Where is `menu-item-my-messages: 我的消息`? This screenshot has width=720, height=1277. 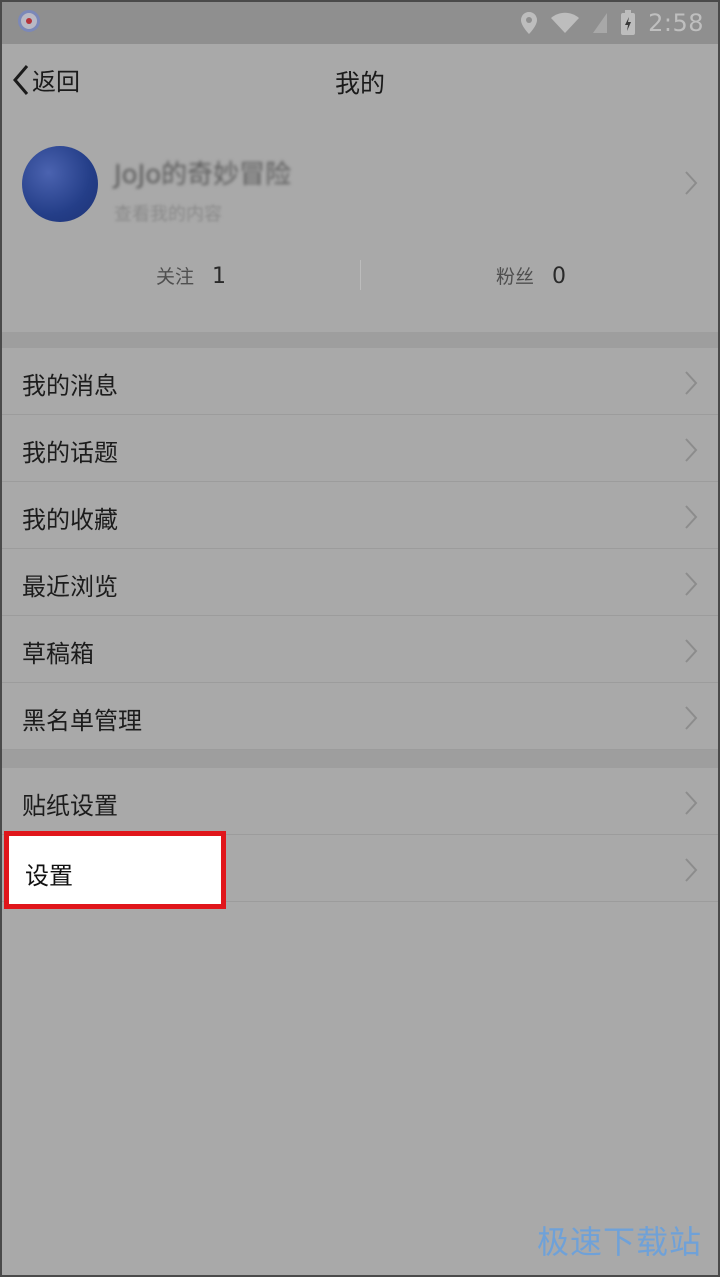 menu-item-my-messages: 我的消息 is located at coordinates (360, 381).